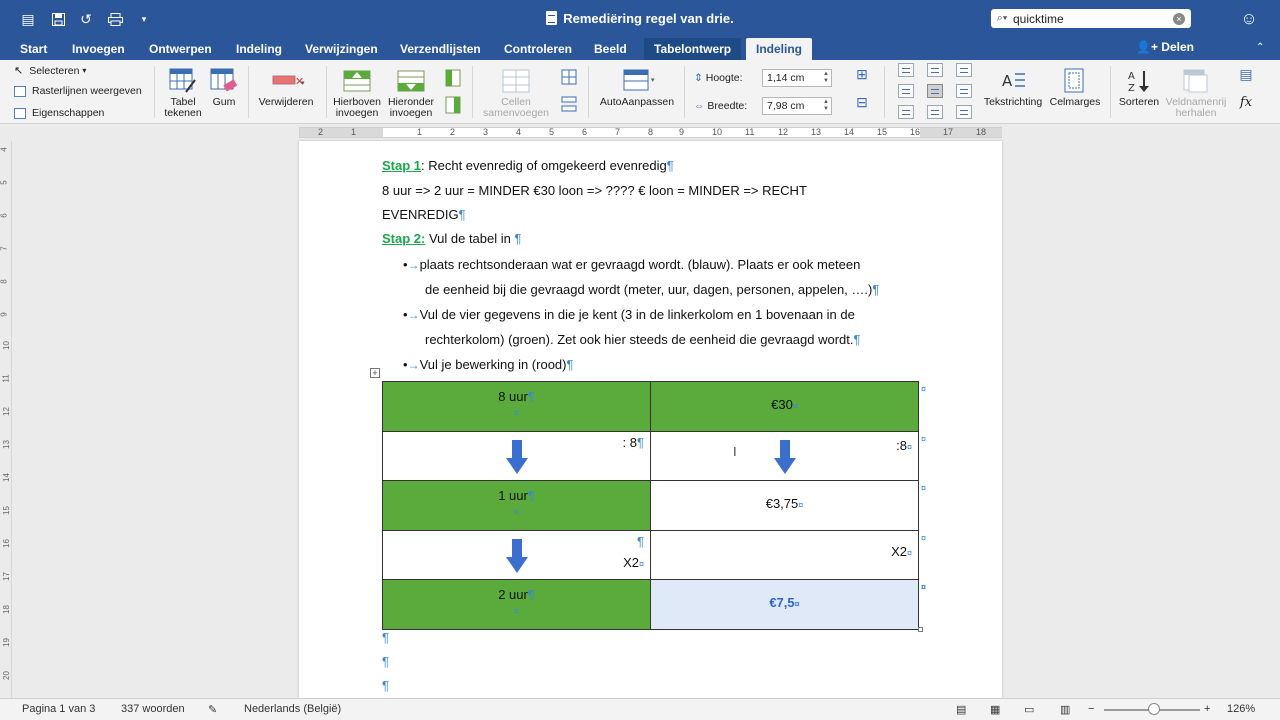  I want to click on align-bottom-right-icon, so click(964, 112).